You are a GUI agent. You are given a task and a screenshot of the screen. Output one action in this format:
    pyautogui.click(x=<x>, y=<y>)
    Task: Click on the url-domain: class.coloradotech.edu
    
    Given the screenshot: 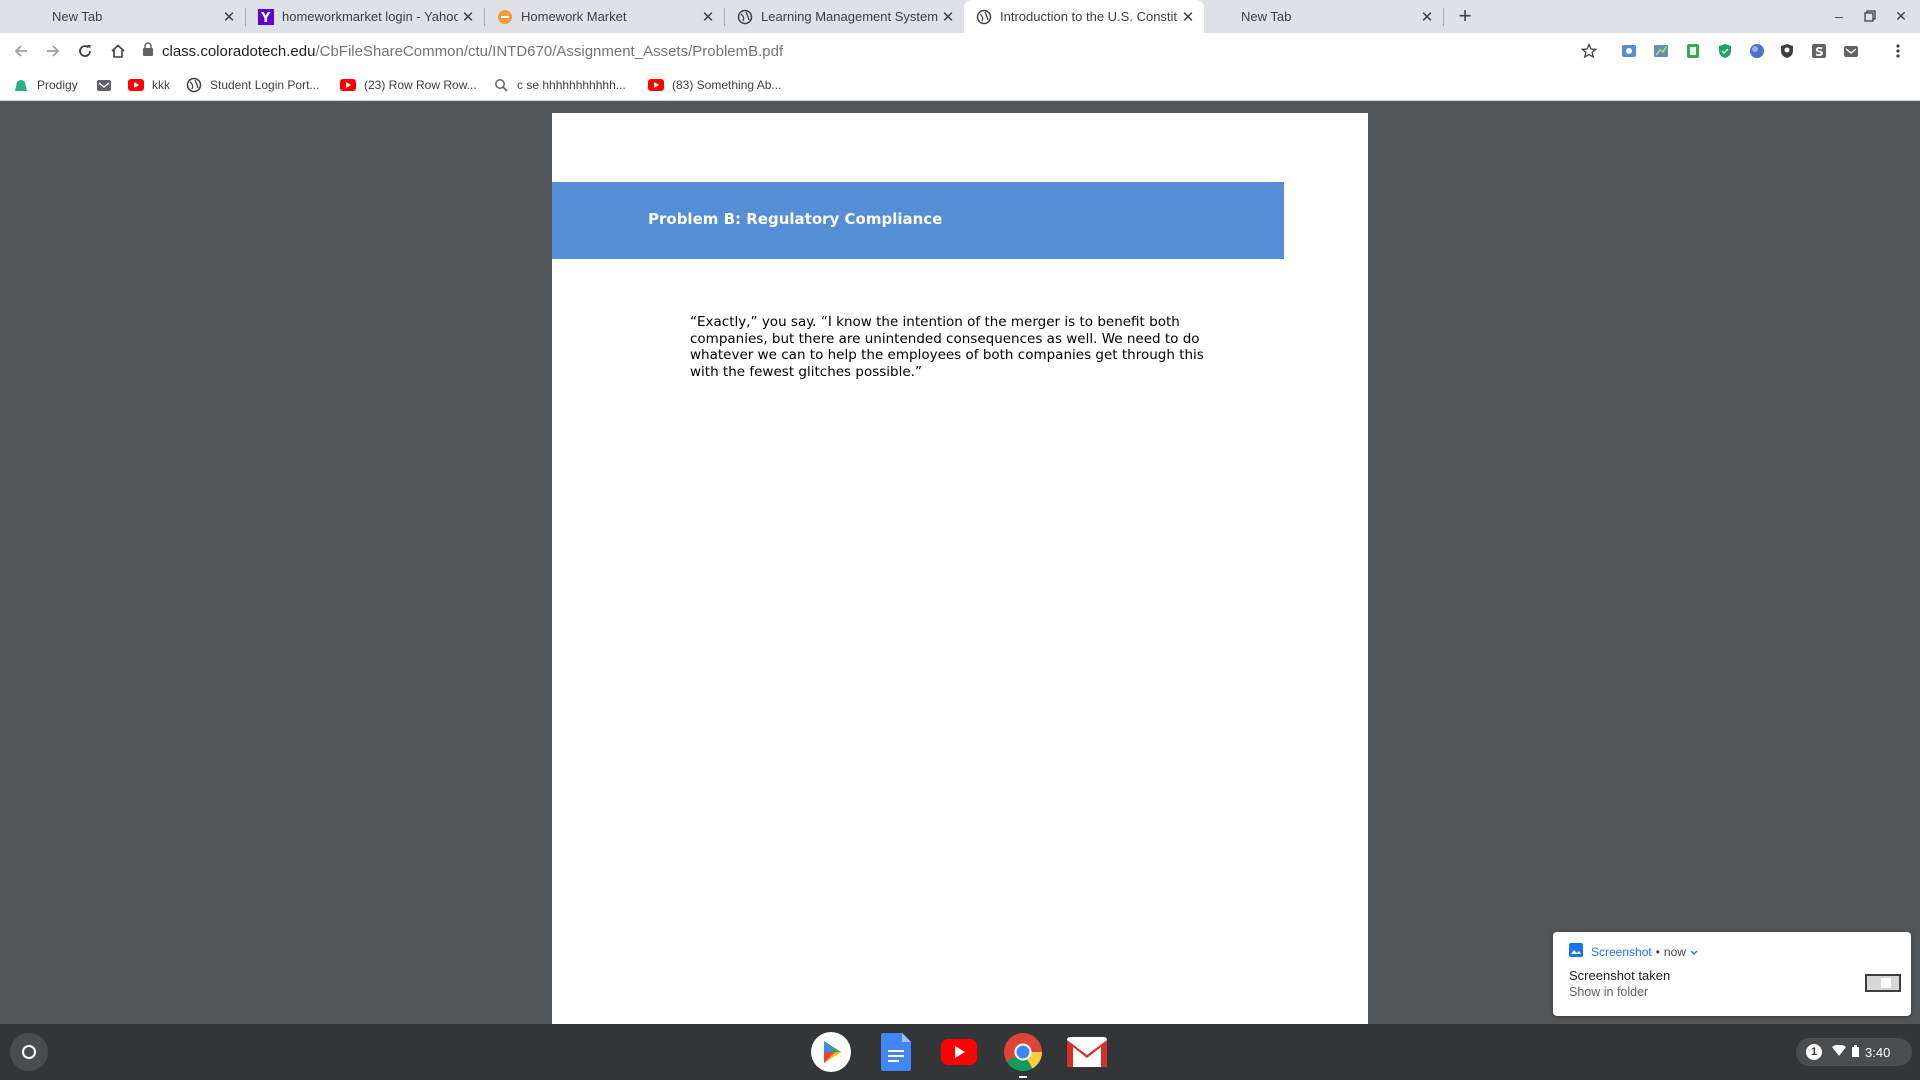 What is the action you would take?
    pyautogui.click(x=239, y=51)
    